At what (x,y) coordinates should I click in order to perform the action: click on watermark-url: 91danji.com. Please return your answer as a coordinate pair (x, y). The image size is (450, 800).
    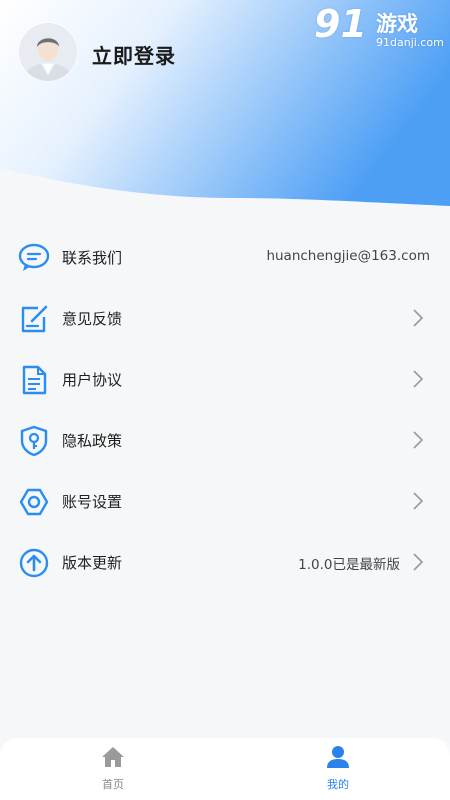
    Looking at the image, I should click on (410, 42).